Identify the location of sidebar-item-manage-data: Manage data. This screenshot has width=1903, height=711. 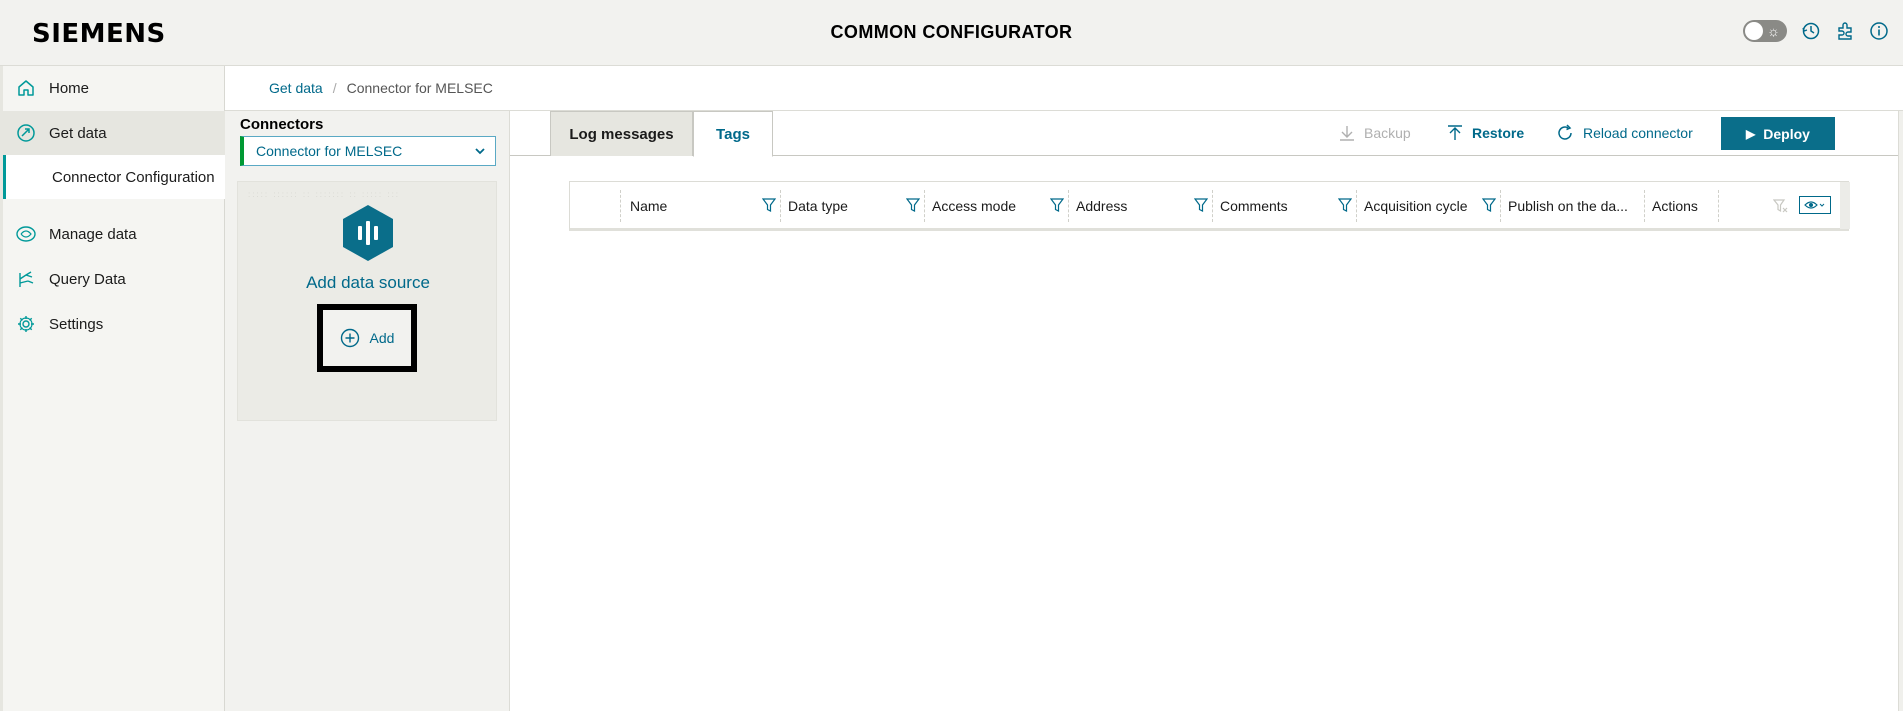
(114, 234).